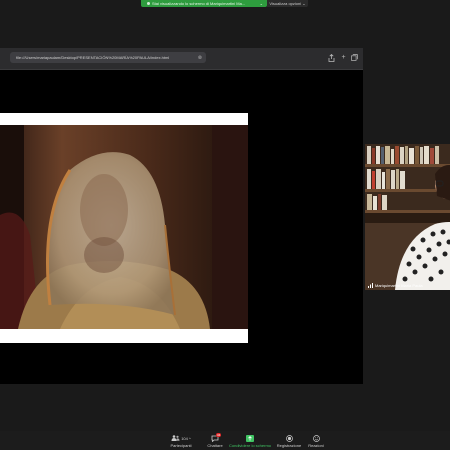 The image size is (450, 450). Describe the element at coordinates (287, 3) in the screenshot. I see `view-options-button: Visualizza opzioni ⌄` at that location.